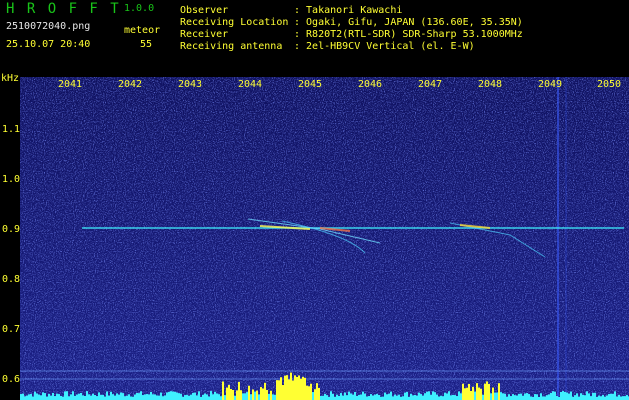 This screenshot has height=400, width=629. What do you see at coordinates (231, 46) in the screenshot?
I see `info-key-antenna: Receiving antenna` at bounding box center [231, 46].